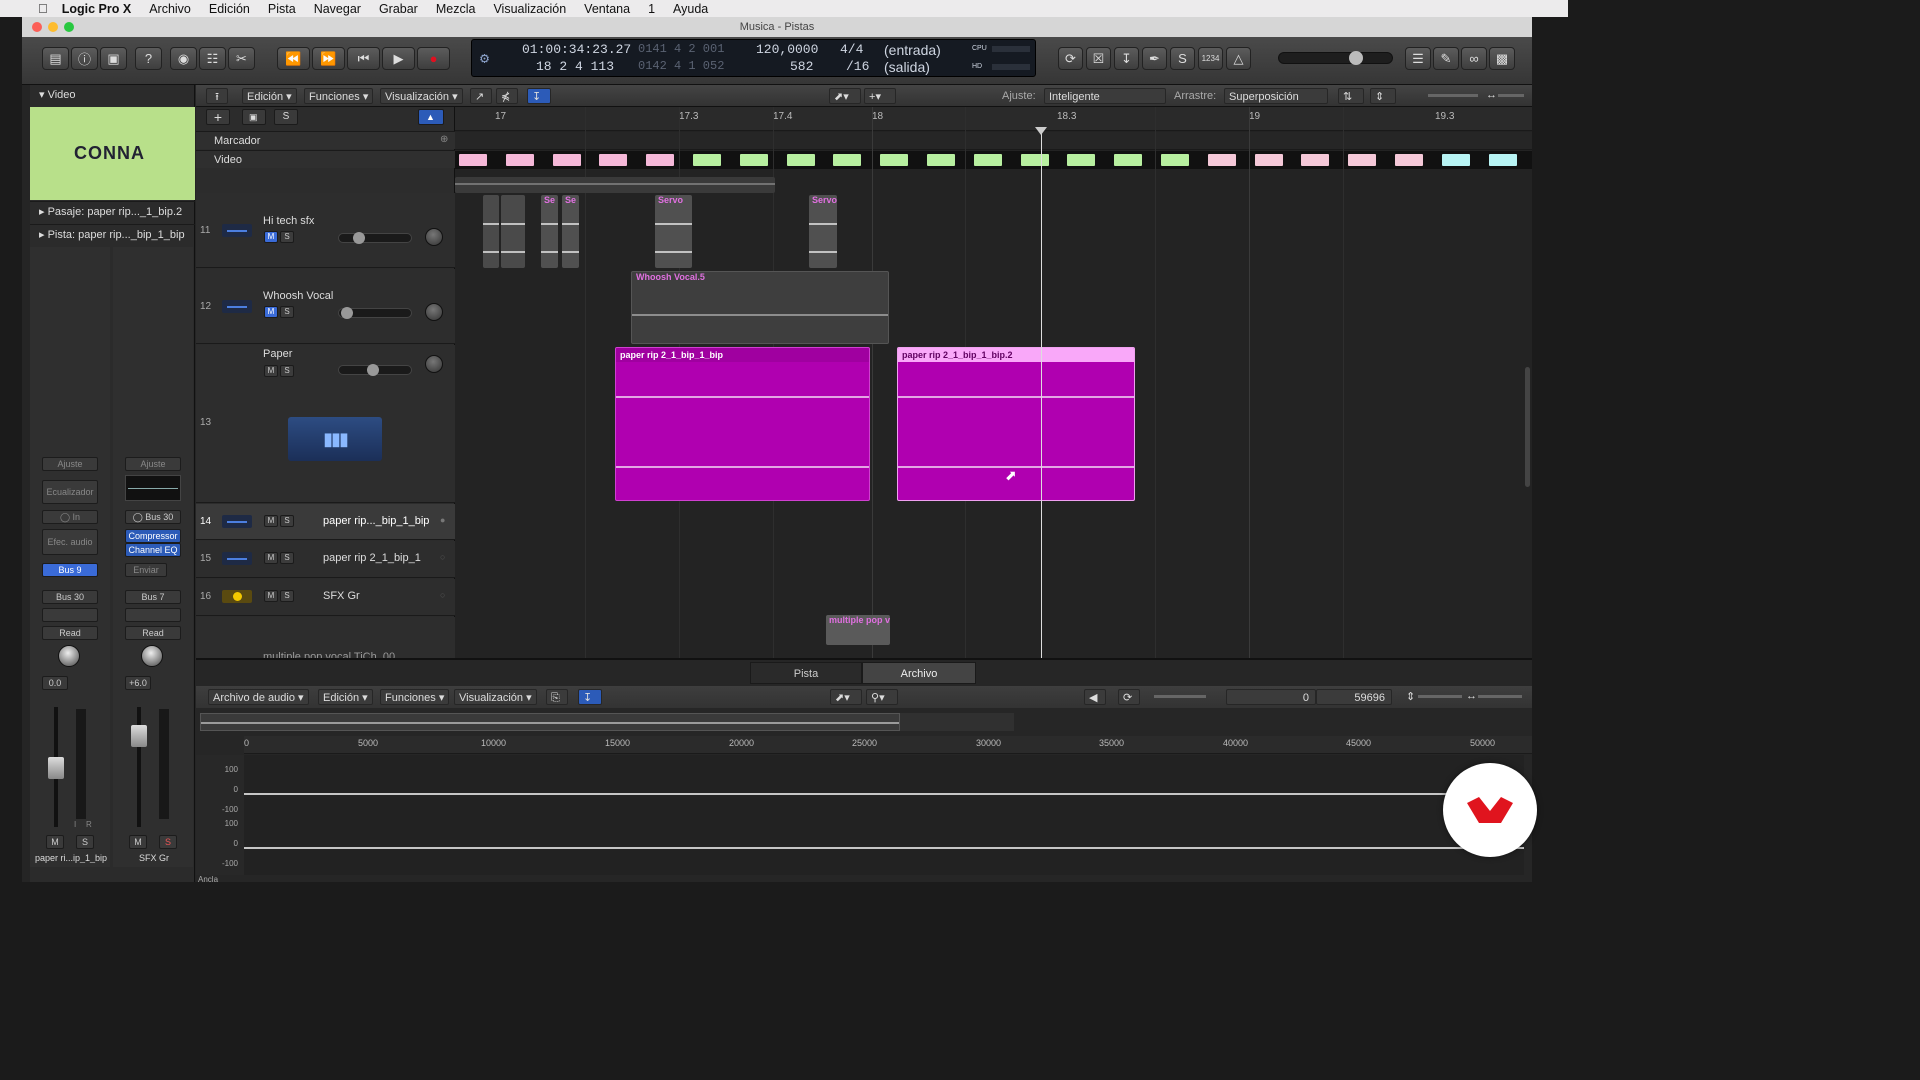 Image resolution: width=1920 pixels, height=1080 pixels. I want to click on strip1-automation: Read, so click(70, 633).